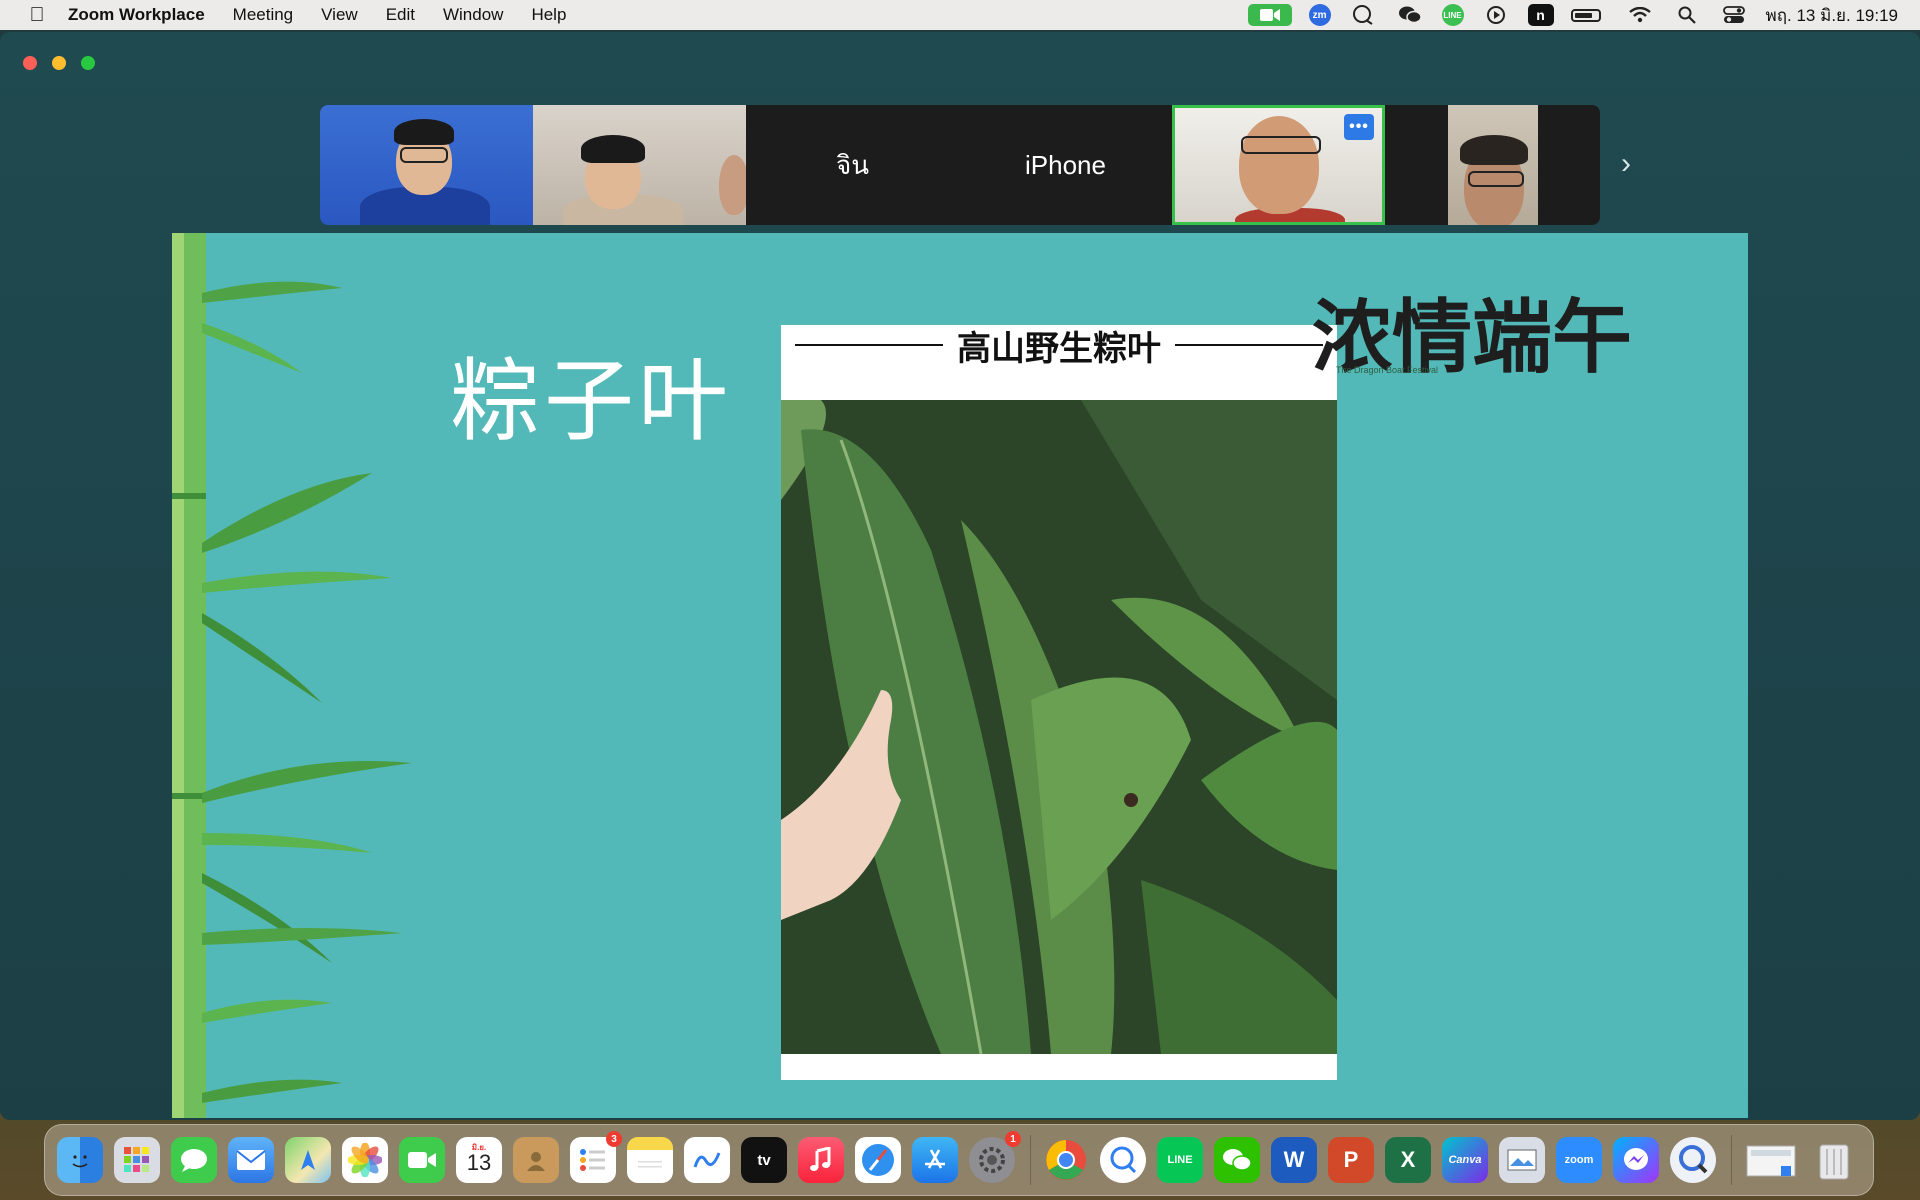  I want to click on calendar-icon: มิ.ย. 13, so click(479, 1160).